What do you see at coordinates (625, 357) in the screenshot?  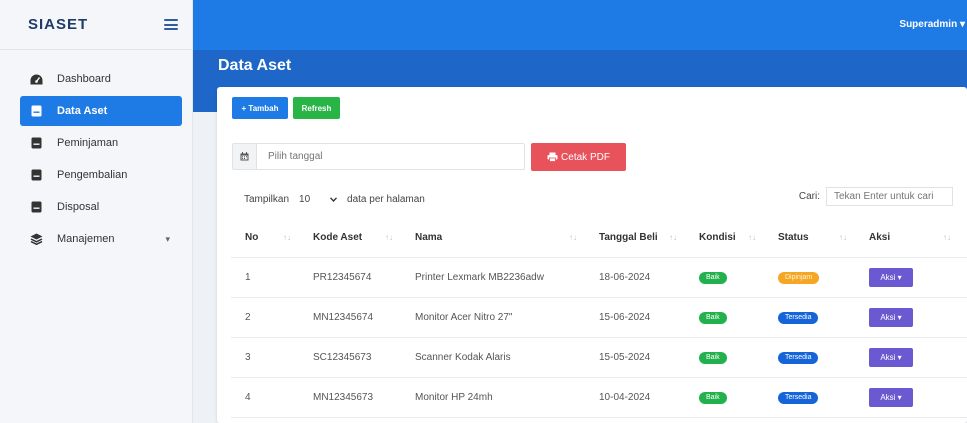 I see `cell-tanggal: 15-05-2024` at bounding box center [625, 357].